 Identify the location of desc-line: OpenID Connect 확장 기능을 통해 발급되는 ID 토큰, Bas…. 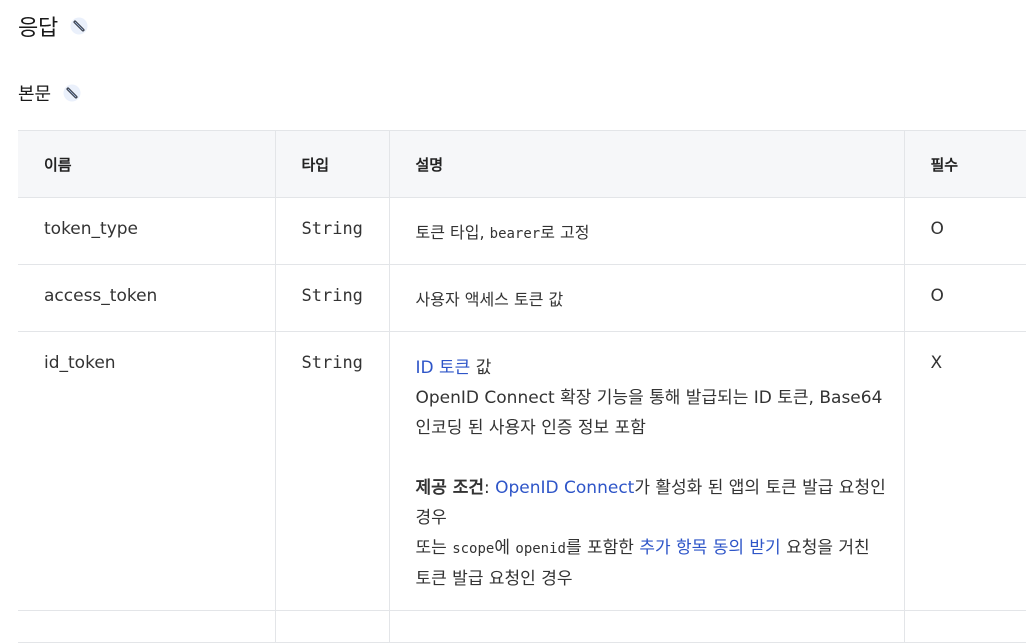
(649, 398).